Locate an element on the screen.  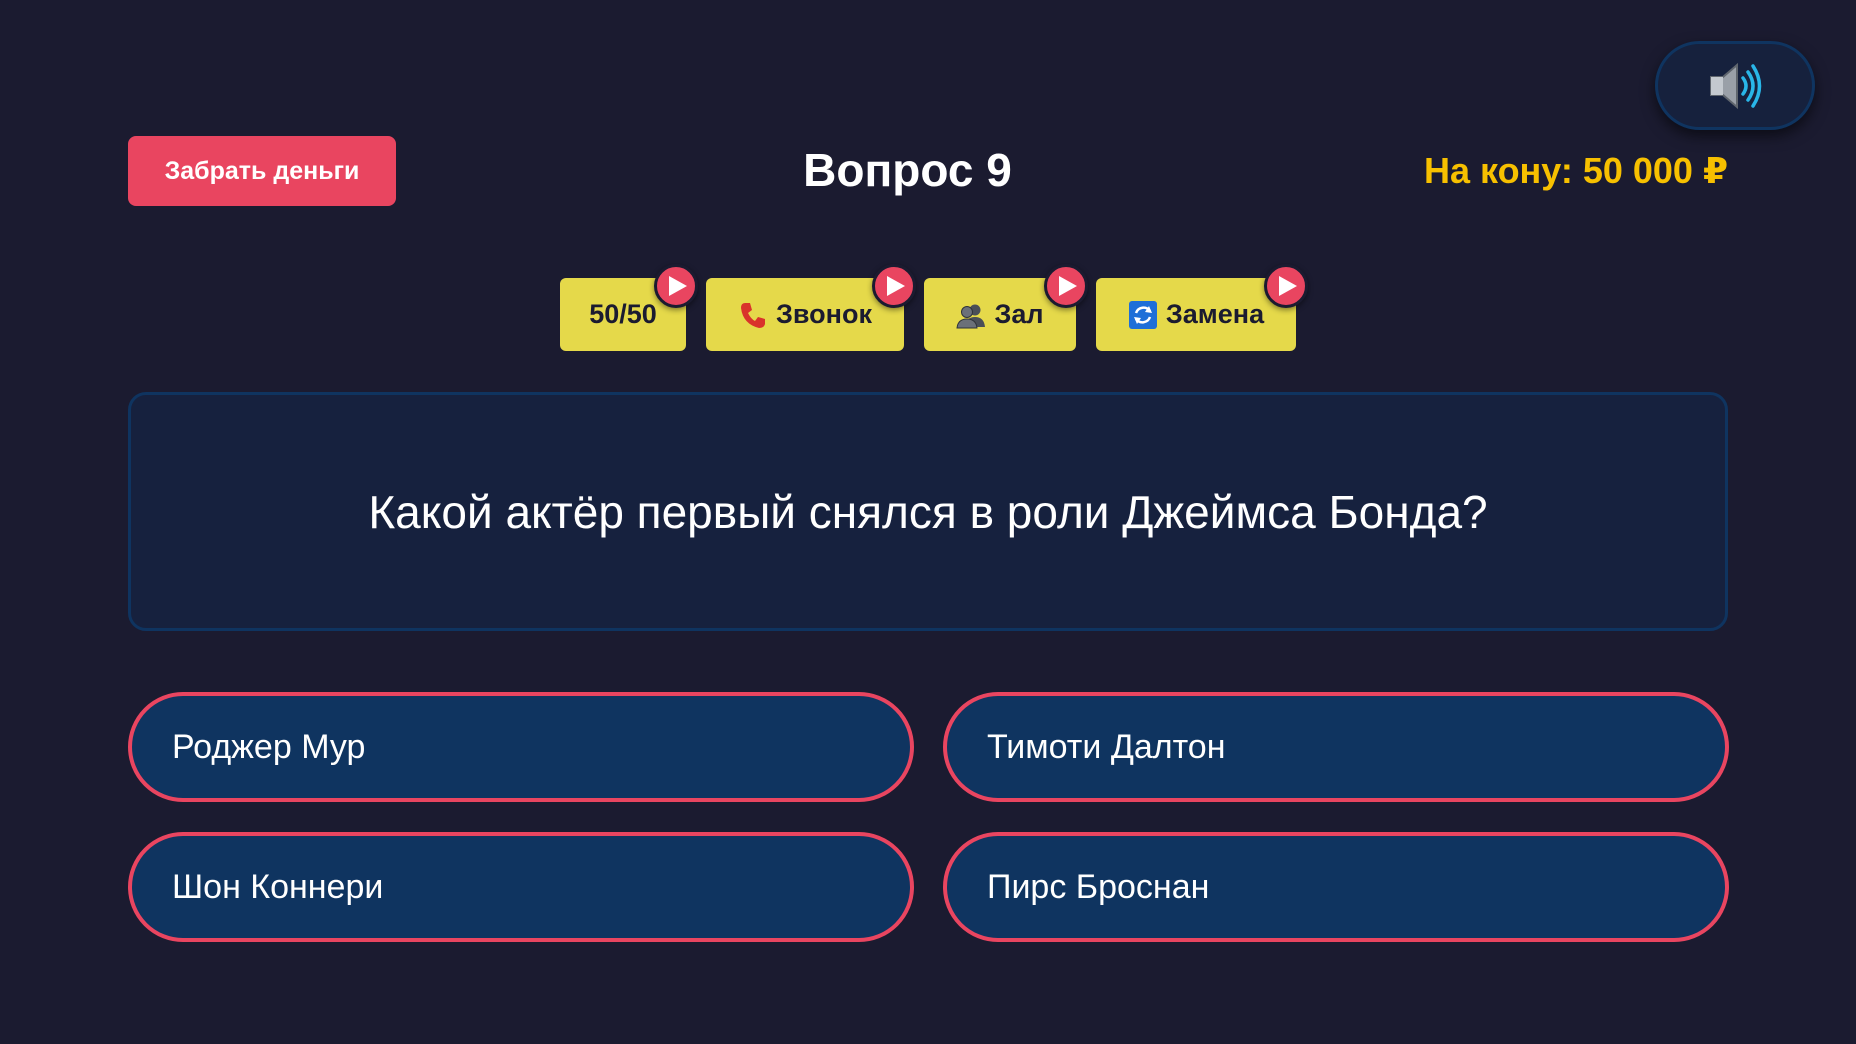
sound-toggle-button is located at coordinates (1735, 85).